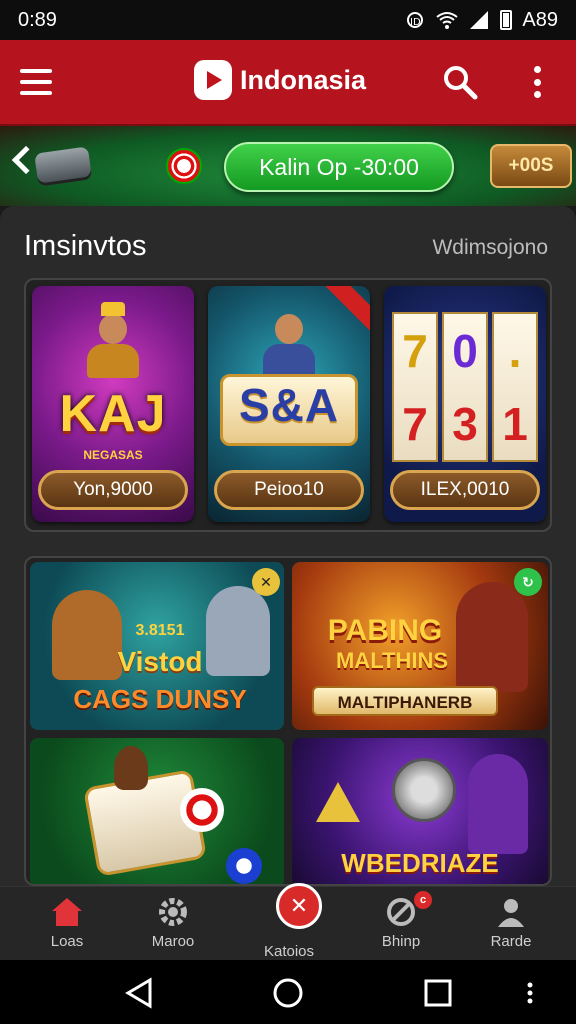 The height and width of the screenshot is (1024, 576). What do you see at coordinates (339, 167) in the screenshot?
I see `balance-button: Kalin Op -30:00` at bounding box center [339, 167].